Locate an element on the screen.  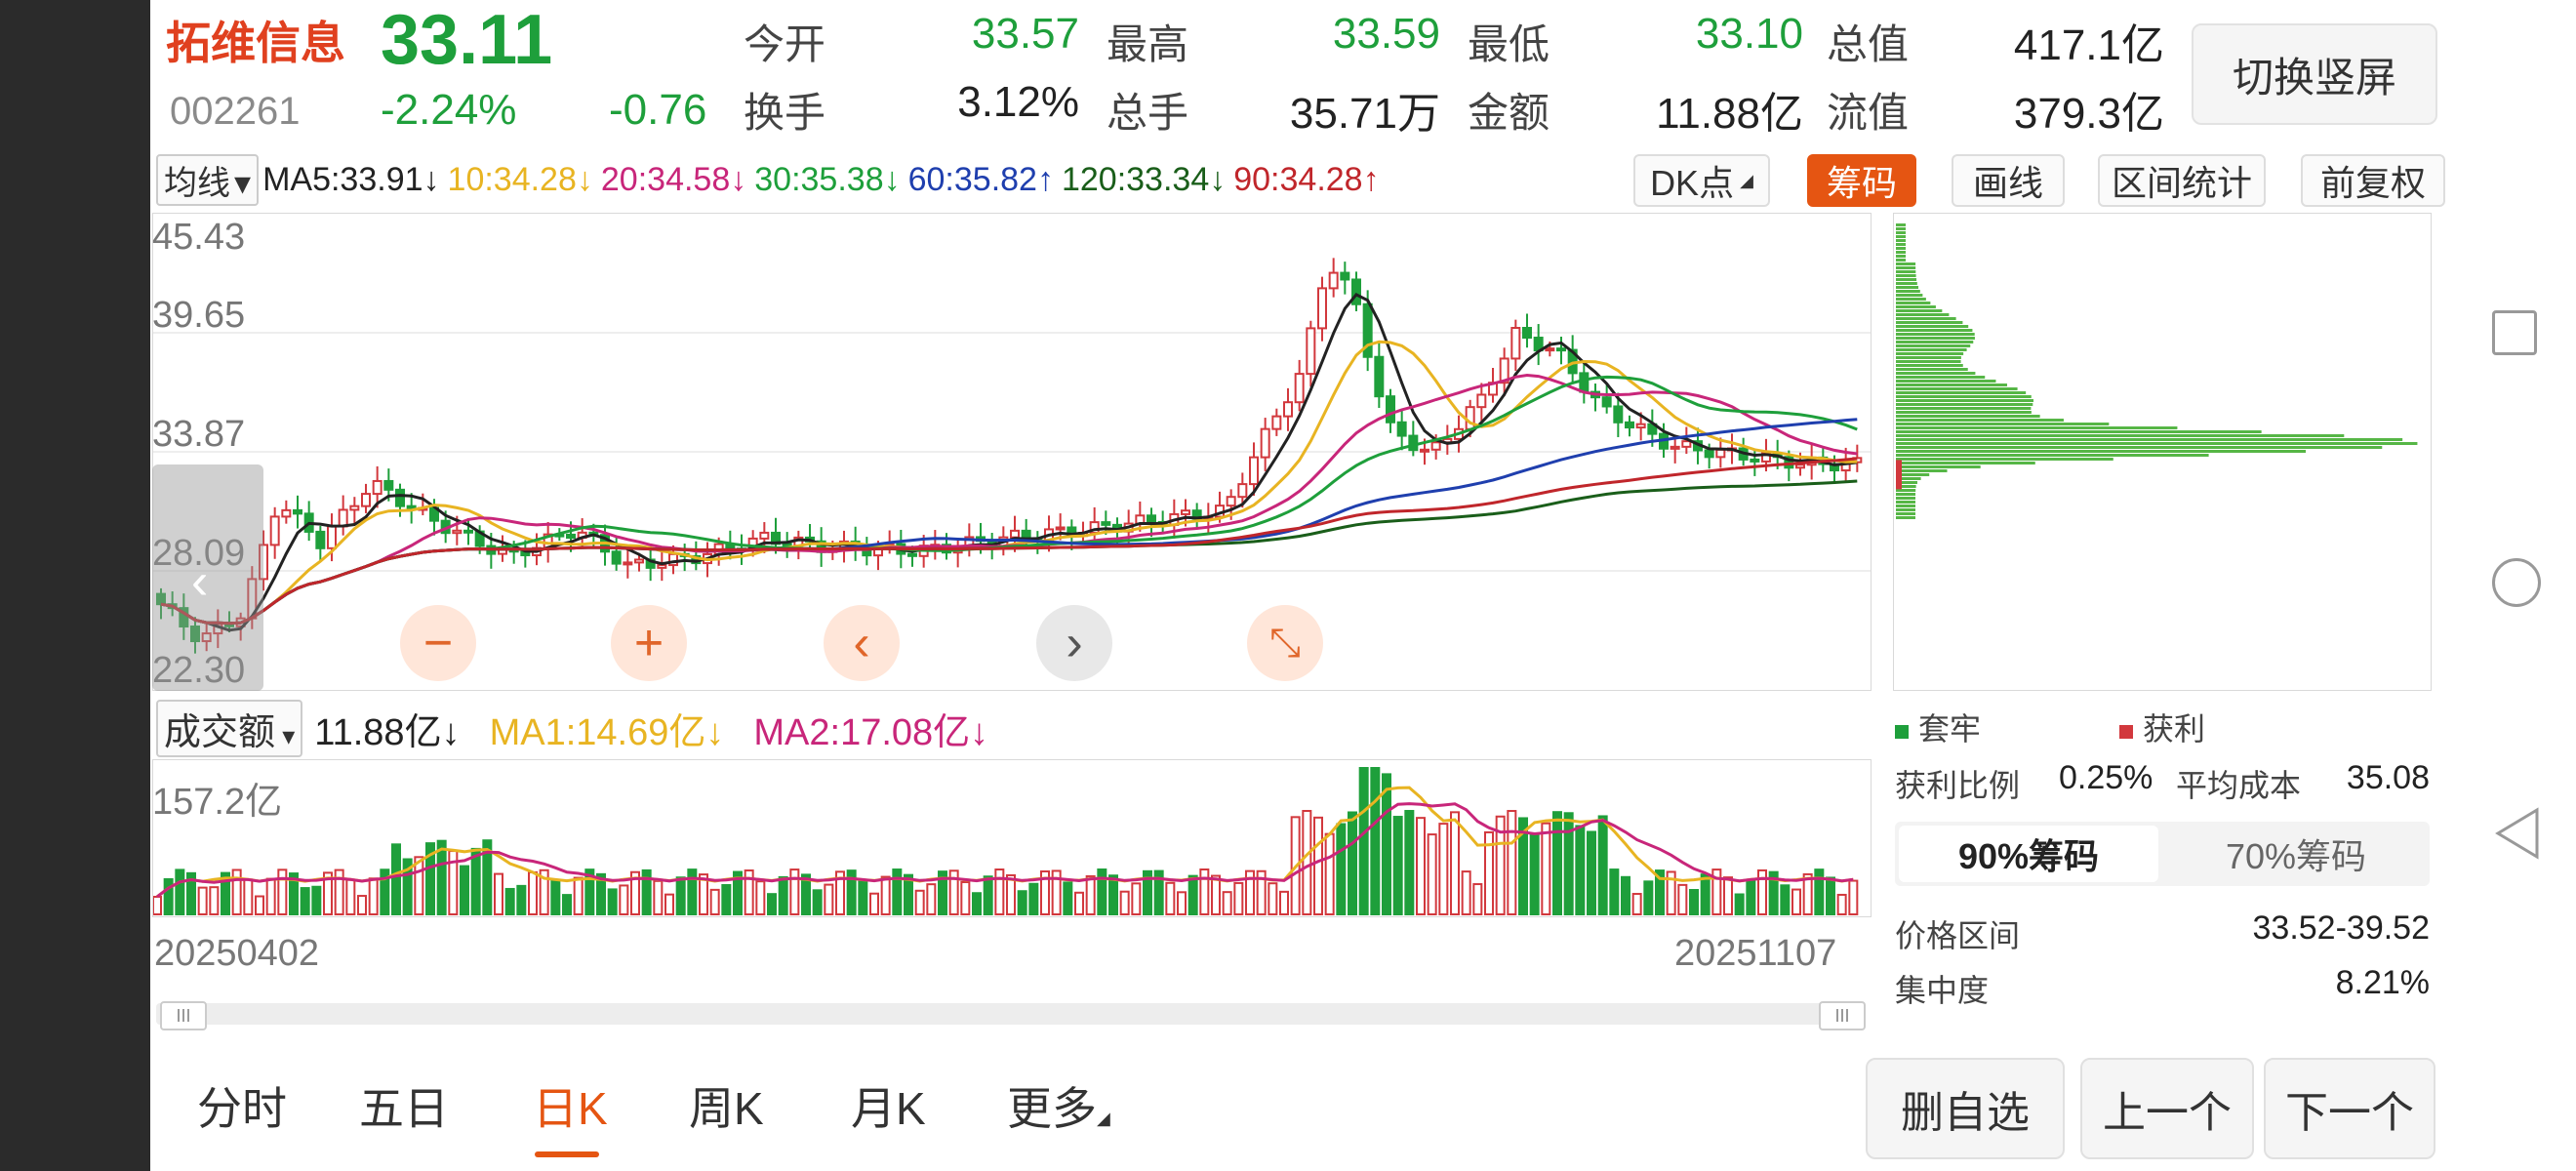
ma-selector: 均线 ▾ is located at coordinates (208, 179).